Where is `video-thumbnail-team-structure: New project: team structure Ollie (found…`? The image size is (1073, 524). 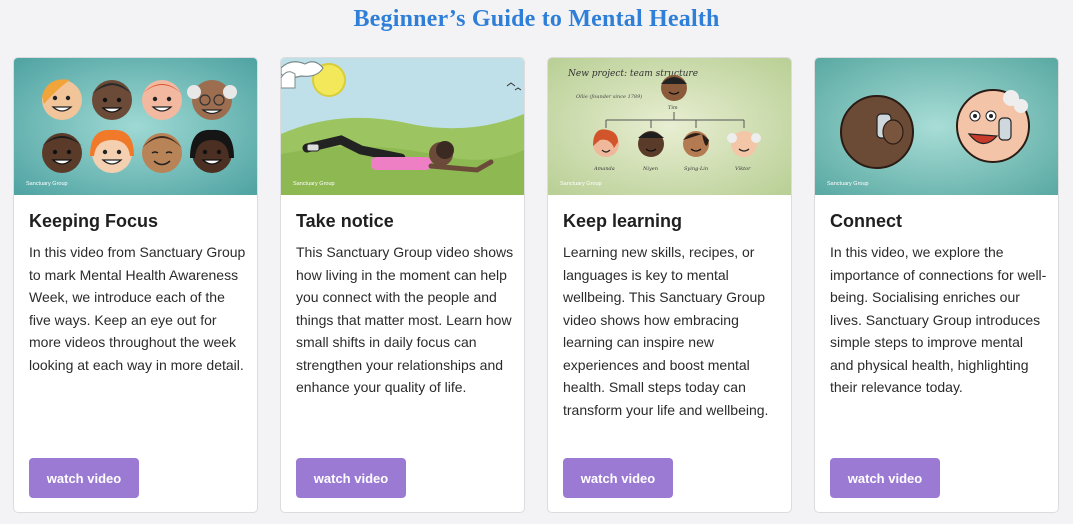 video-thumbnail-team-structure: New project: team structure Ollie (found… is located at coordinates (669, 126).